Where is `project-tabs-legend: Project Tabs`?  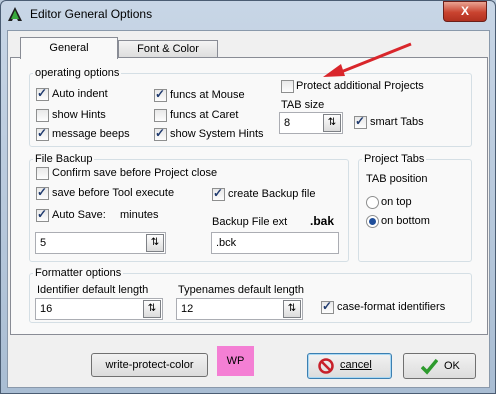
project-tabs-legend: Project Tabs is located at coordinates (394, 159).